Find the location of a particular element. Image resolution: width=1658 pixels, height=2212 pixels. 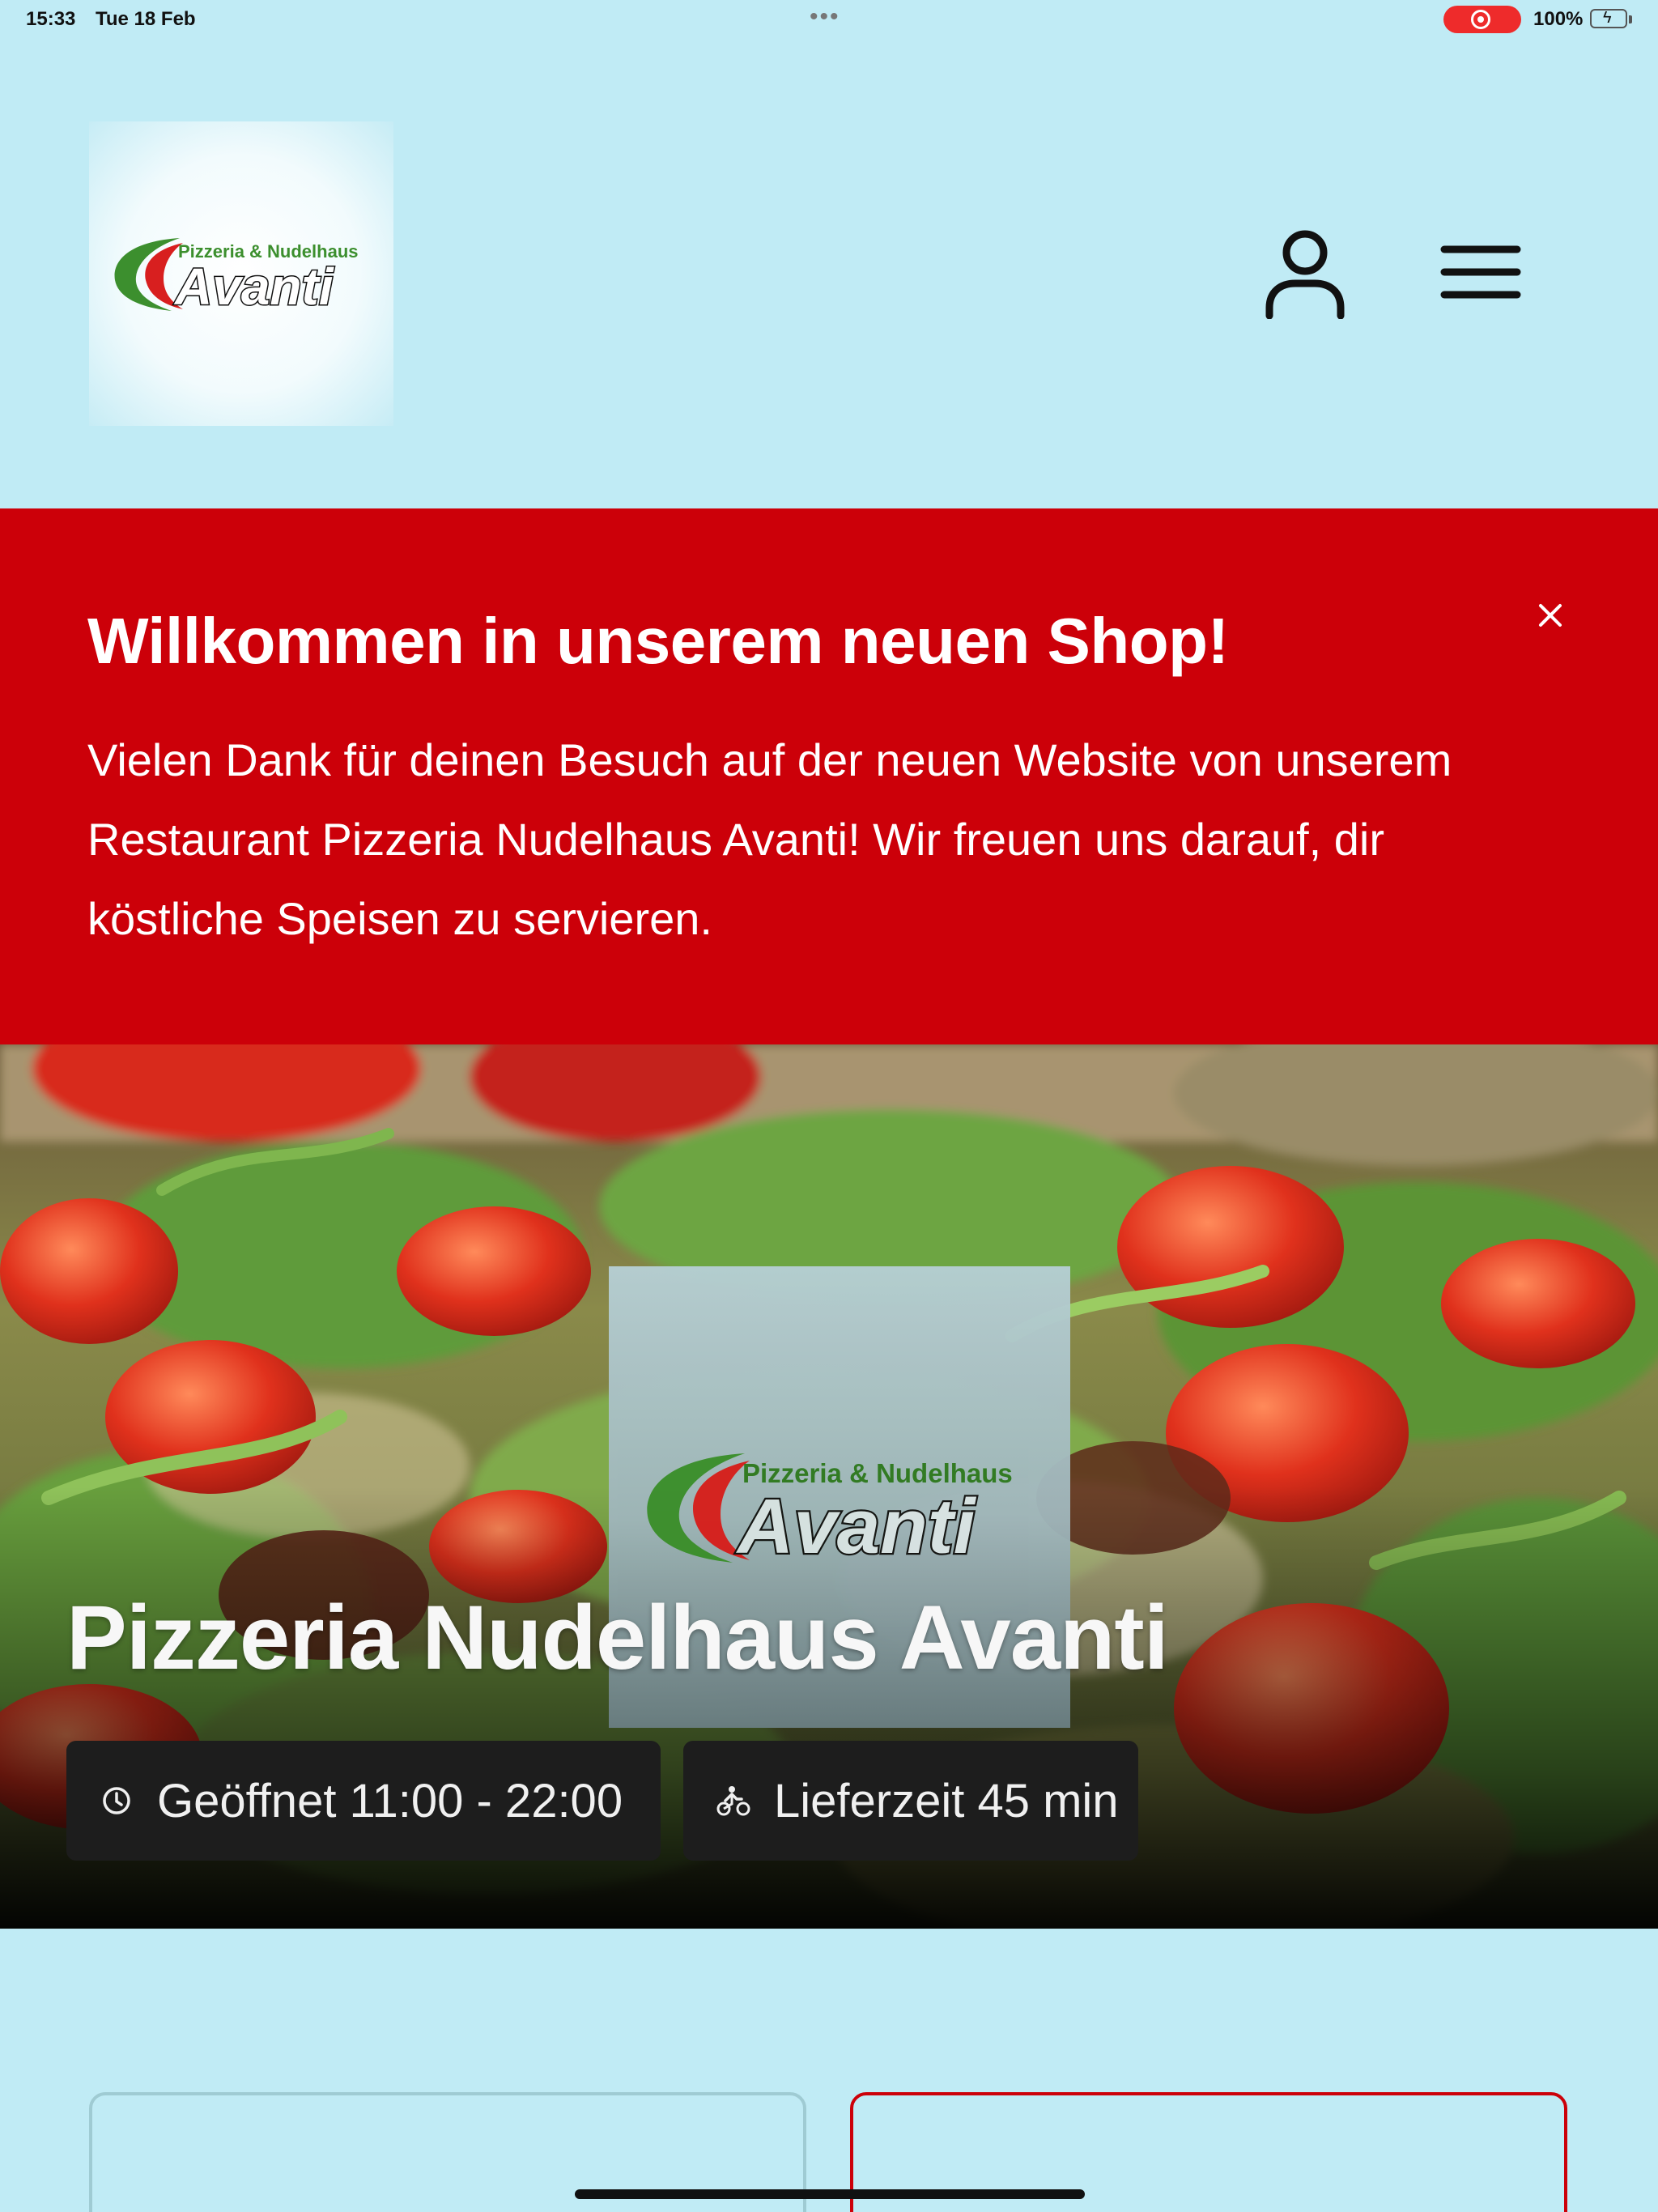

header-logo: Pizzeria & Nudelhaus Avanti is located at coordinates (241, 274).